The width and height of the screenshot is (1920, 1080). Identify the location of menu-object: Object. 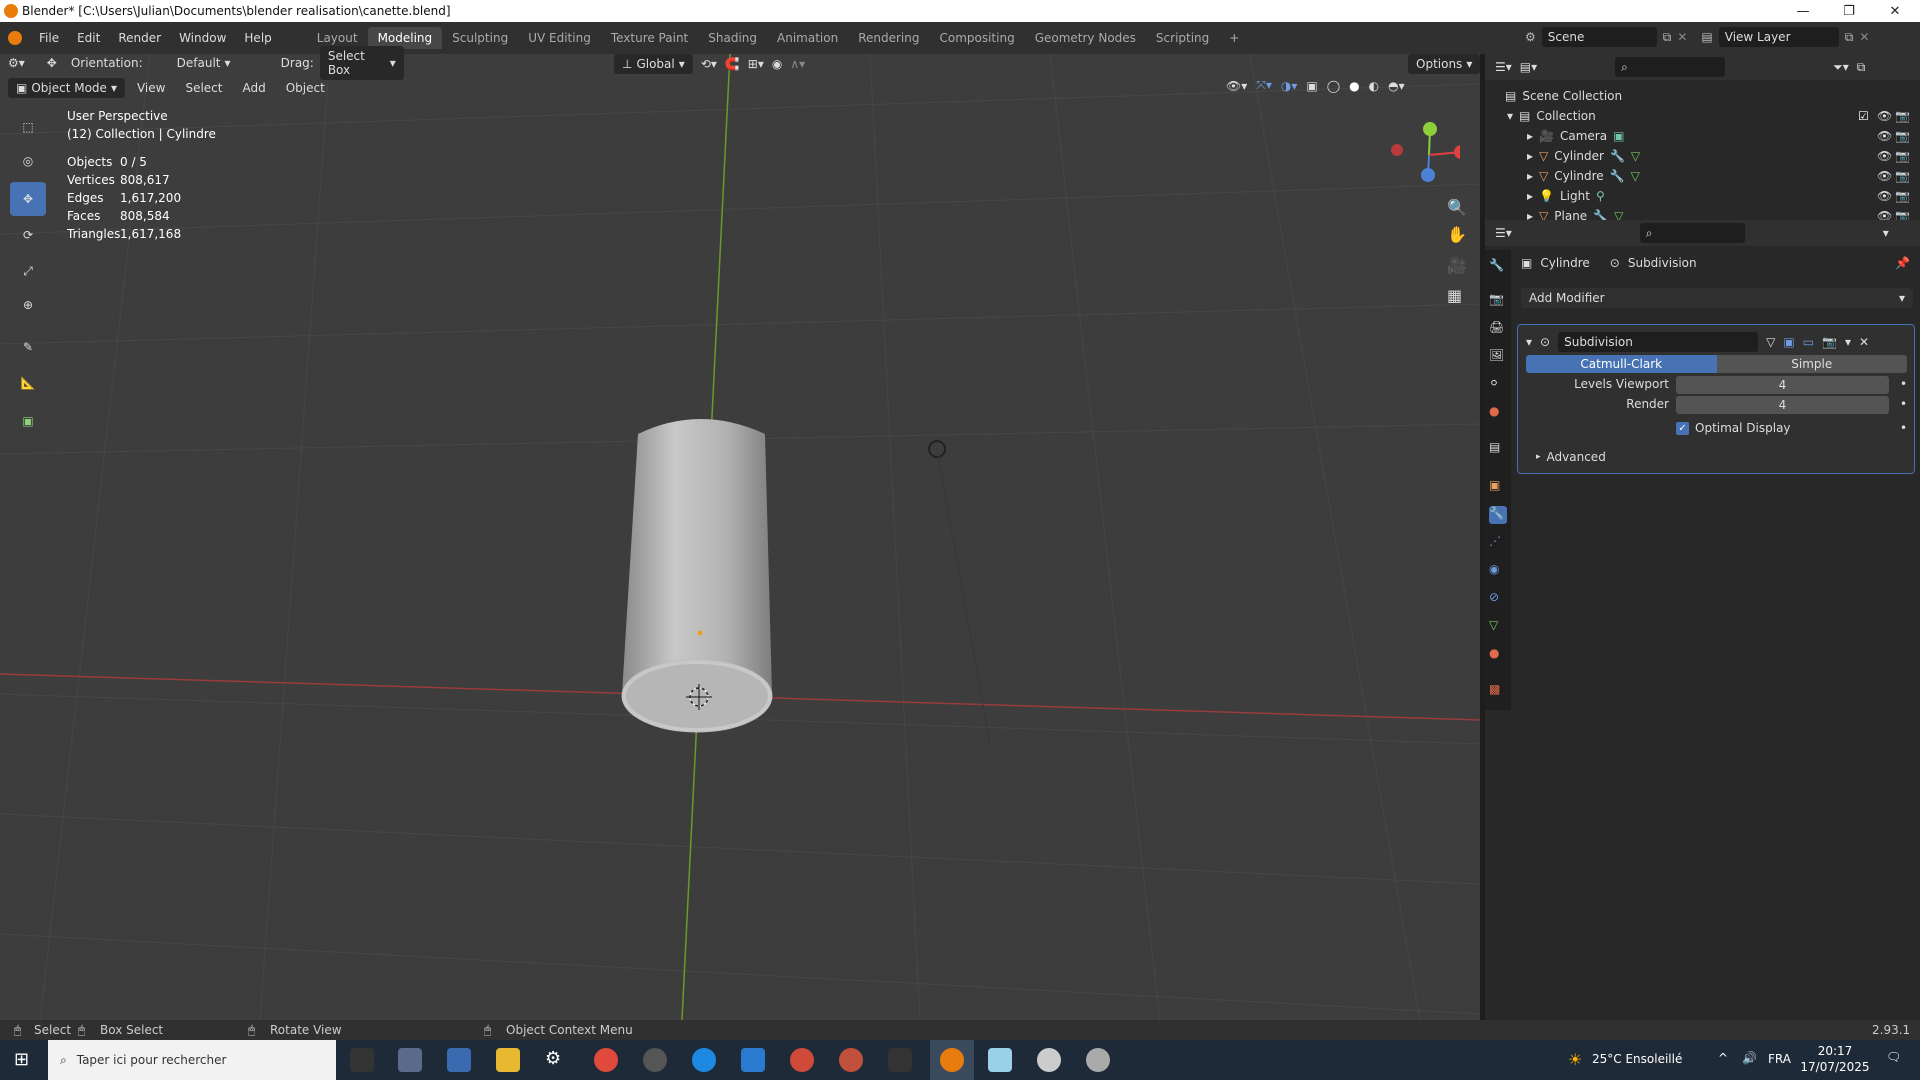
(305, 88).